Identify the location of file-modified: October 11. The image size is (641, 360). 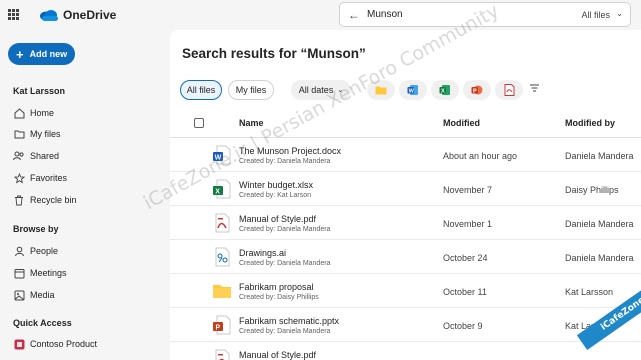
(465, 292).